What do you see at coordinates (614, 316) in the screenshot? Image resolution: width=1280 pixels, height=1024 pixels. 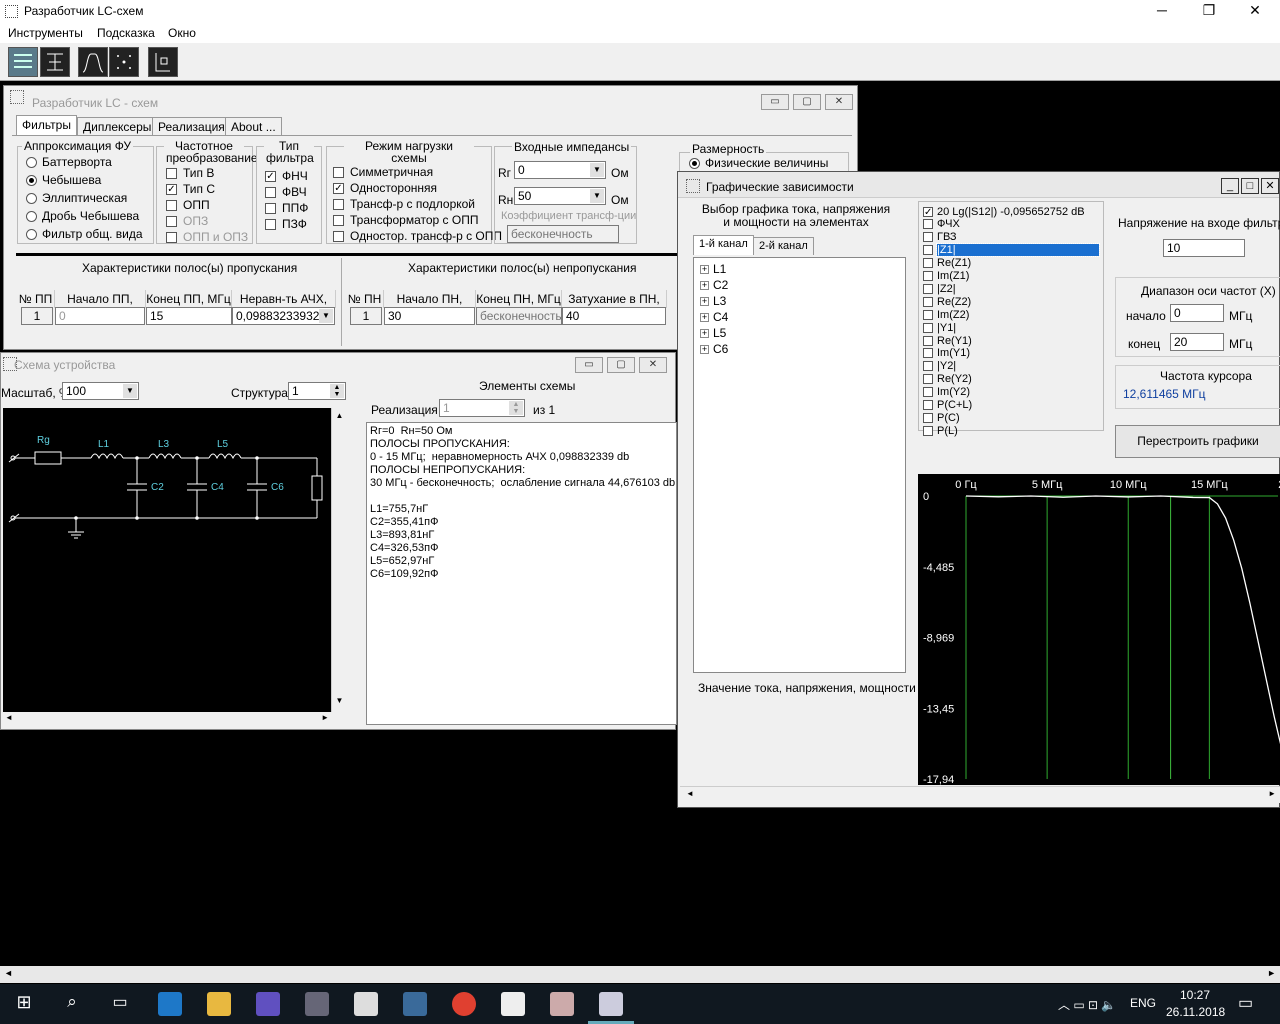 I see `stop-atten-input: 40` at bounding box center [614, 316].